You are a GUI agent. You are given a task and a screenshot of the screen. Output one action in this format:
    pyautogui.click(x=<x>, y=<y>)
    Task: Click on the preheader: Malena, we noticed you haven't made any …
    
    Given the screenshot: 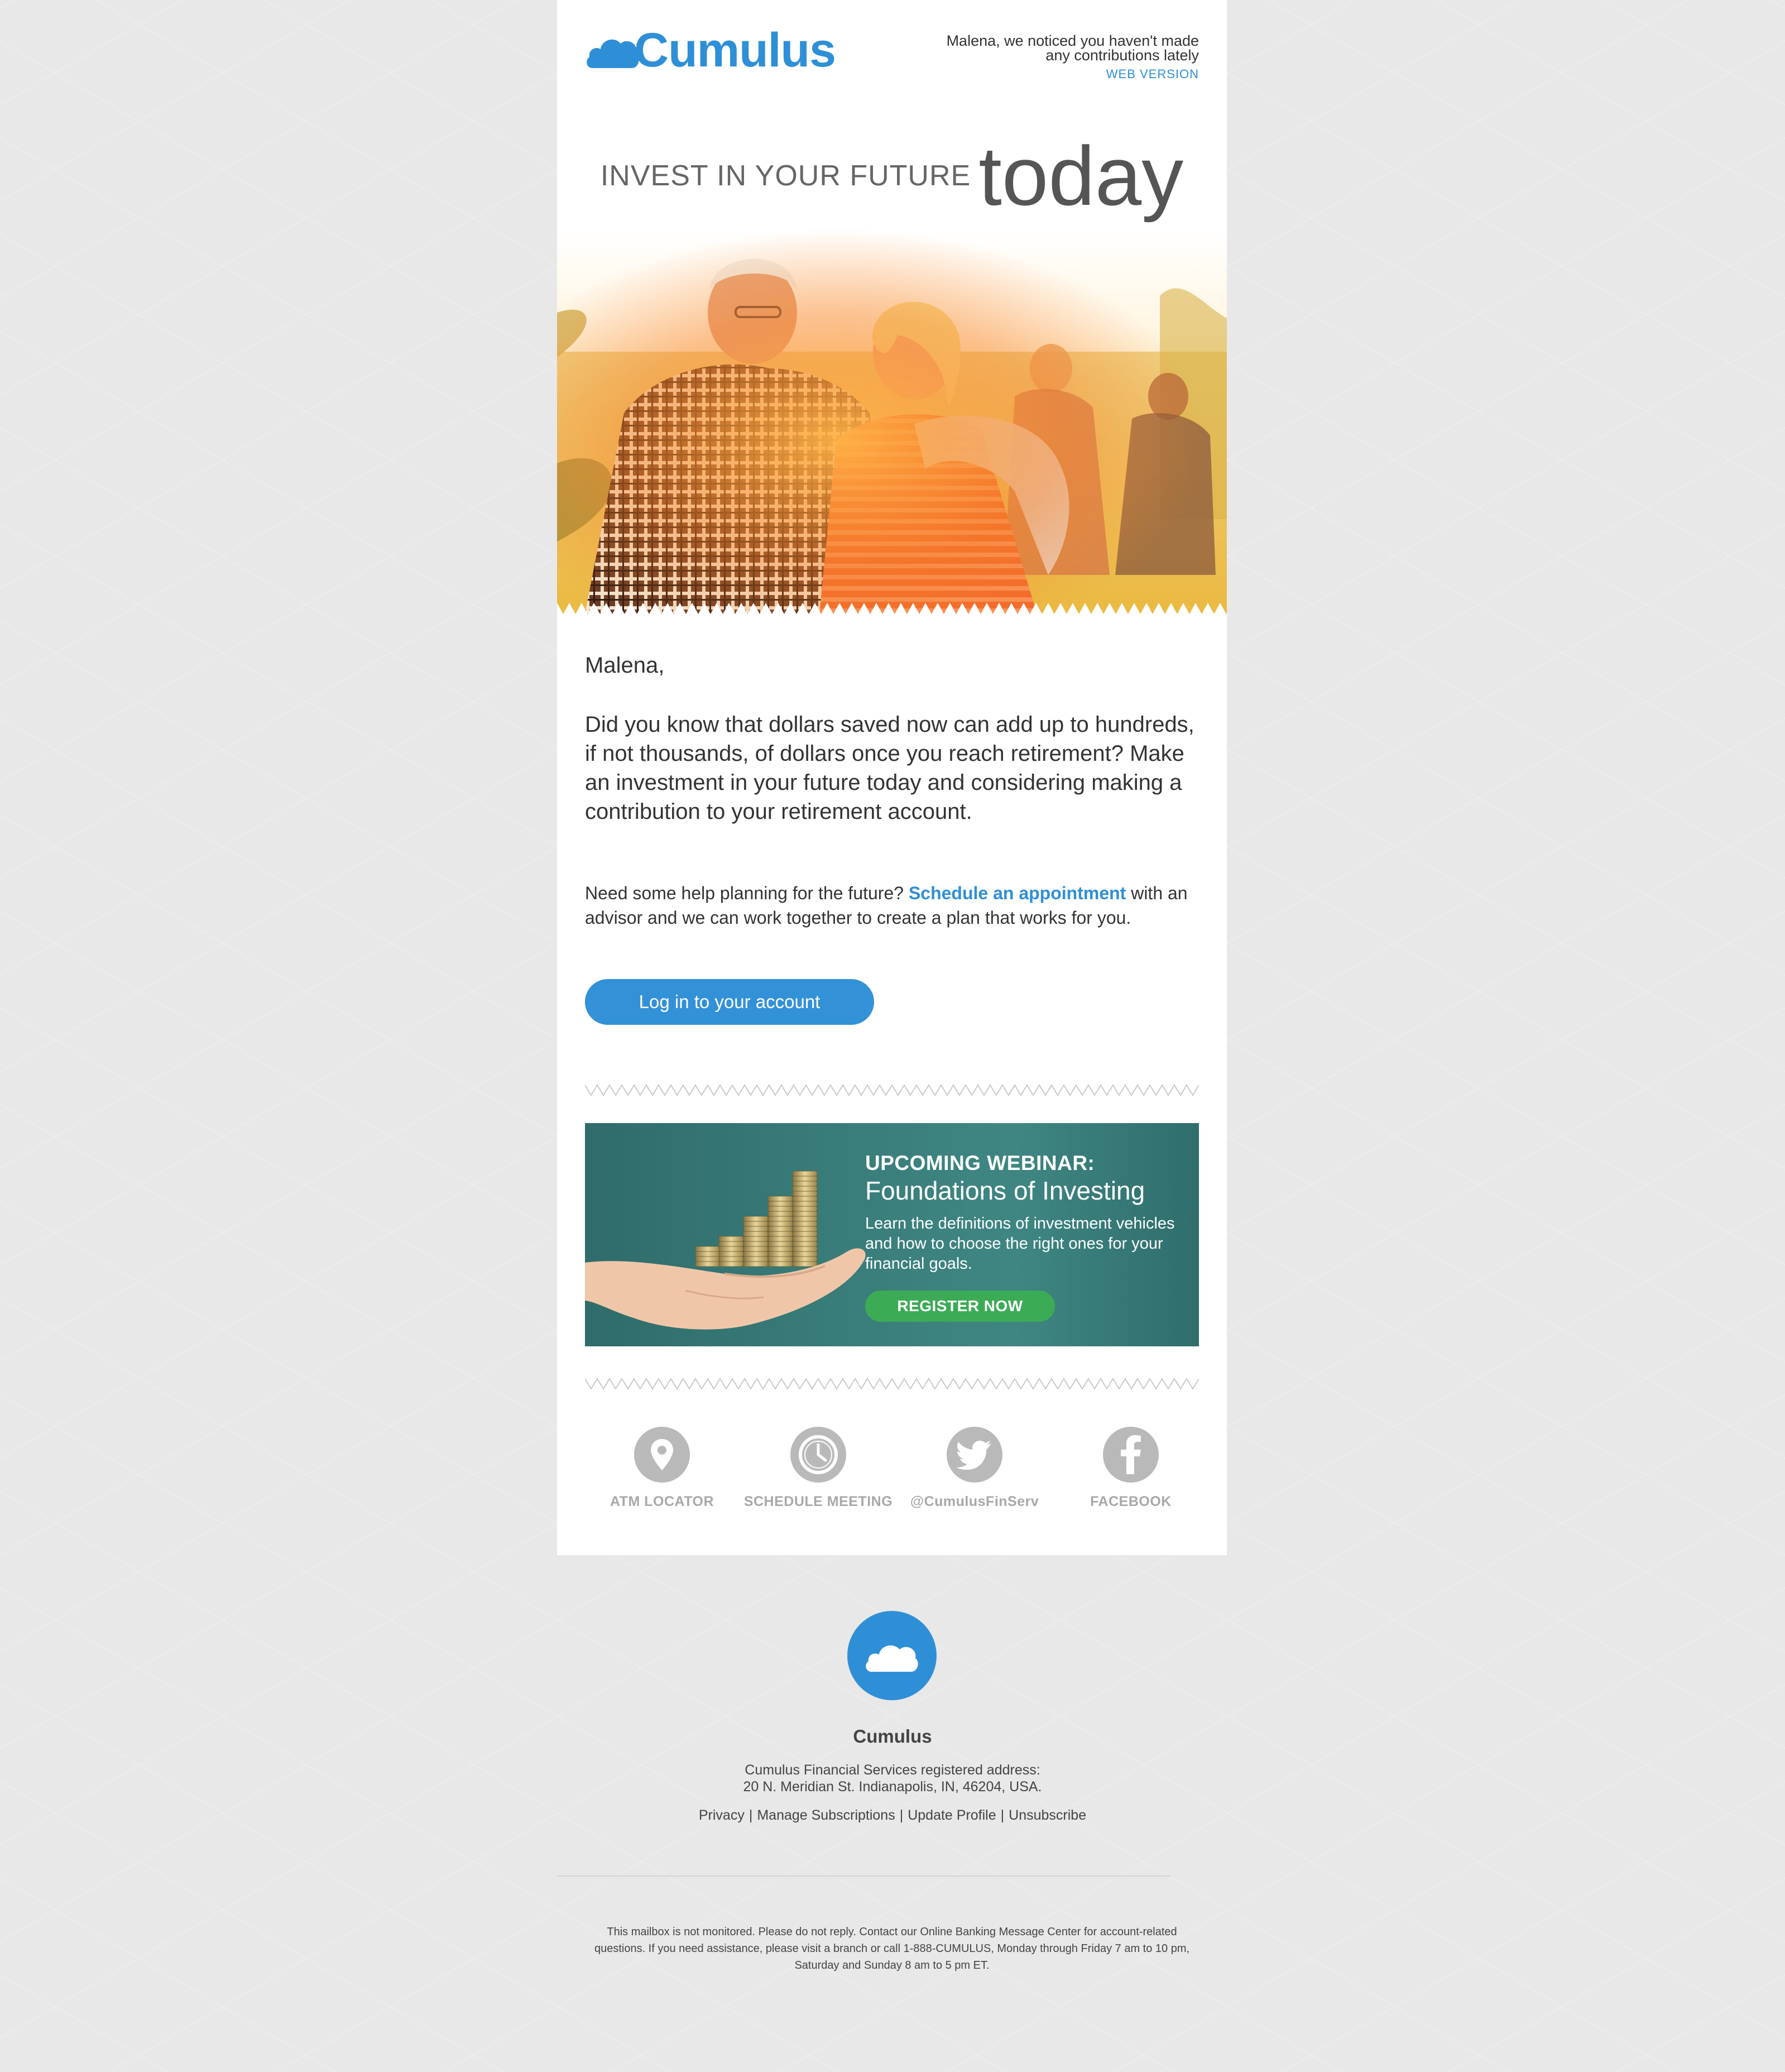 What is the action you would take?
    pyautogui.click(x=1070, y=57)
    